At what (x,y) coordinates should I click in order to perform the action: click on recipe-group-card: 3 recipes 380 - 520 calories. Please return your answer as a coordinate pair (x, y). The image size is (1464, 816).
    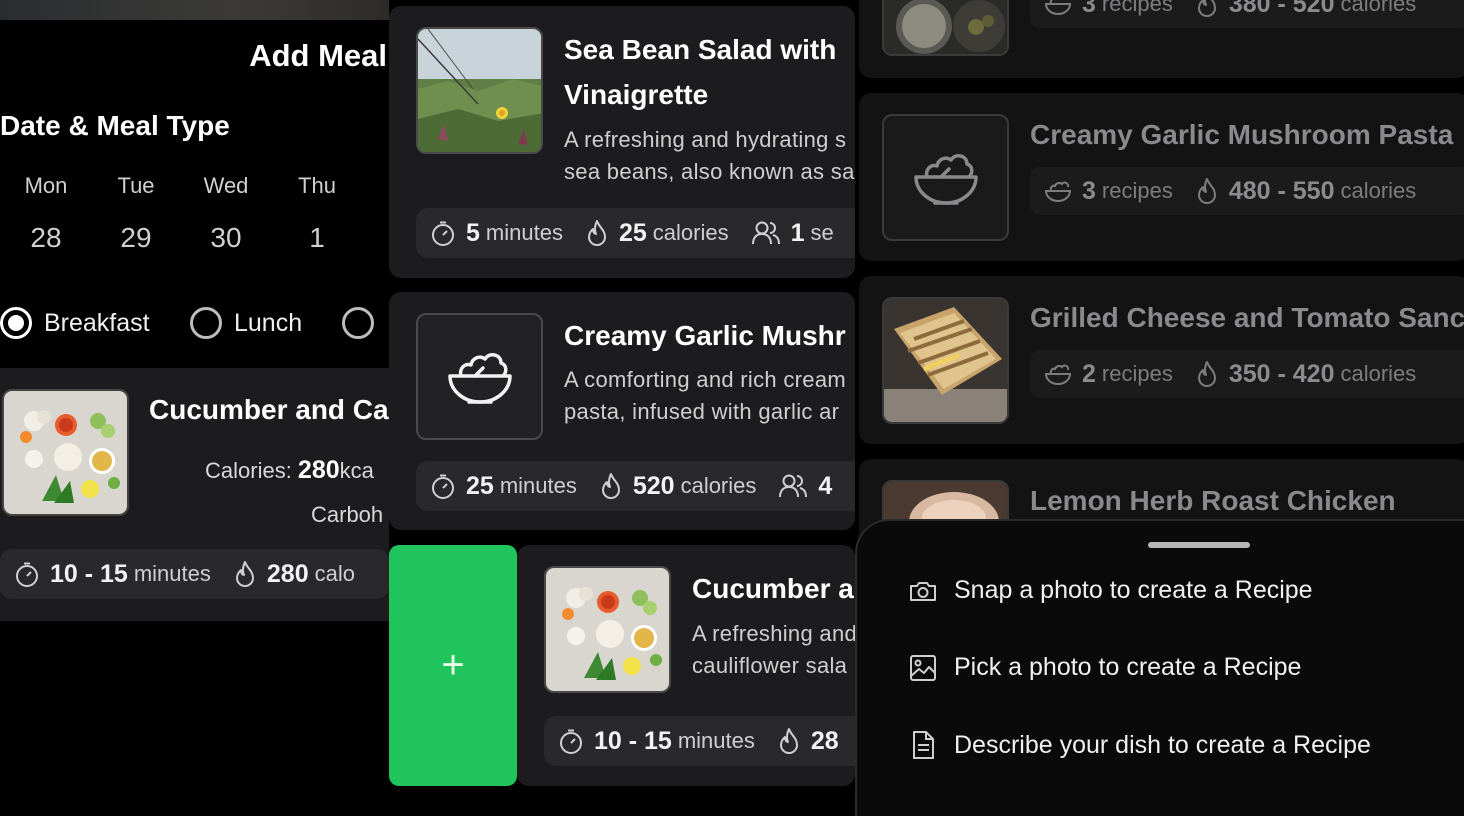
    Looking at the image, I should click on (1161, 39).